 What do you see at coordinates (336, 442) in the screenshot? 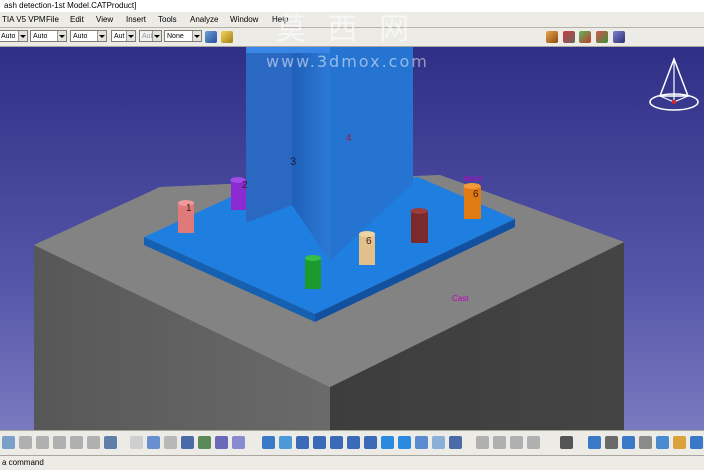
I see `zoom-in-icon` at bounding box center [336, 442].